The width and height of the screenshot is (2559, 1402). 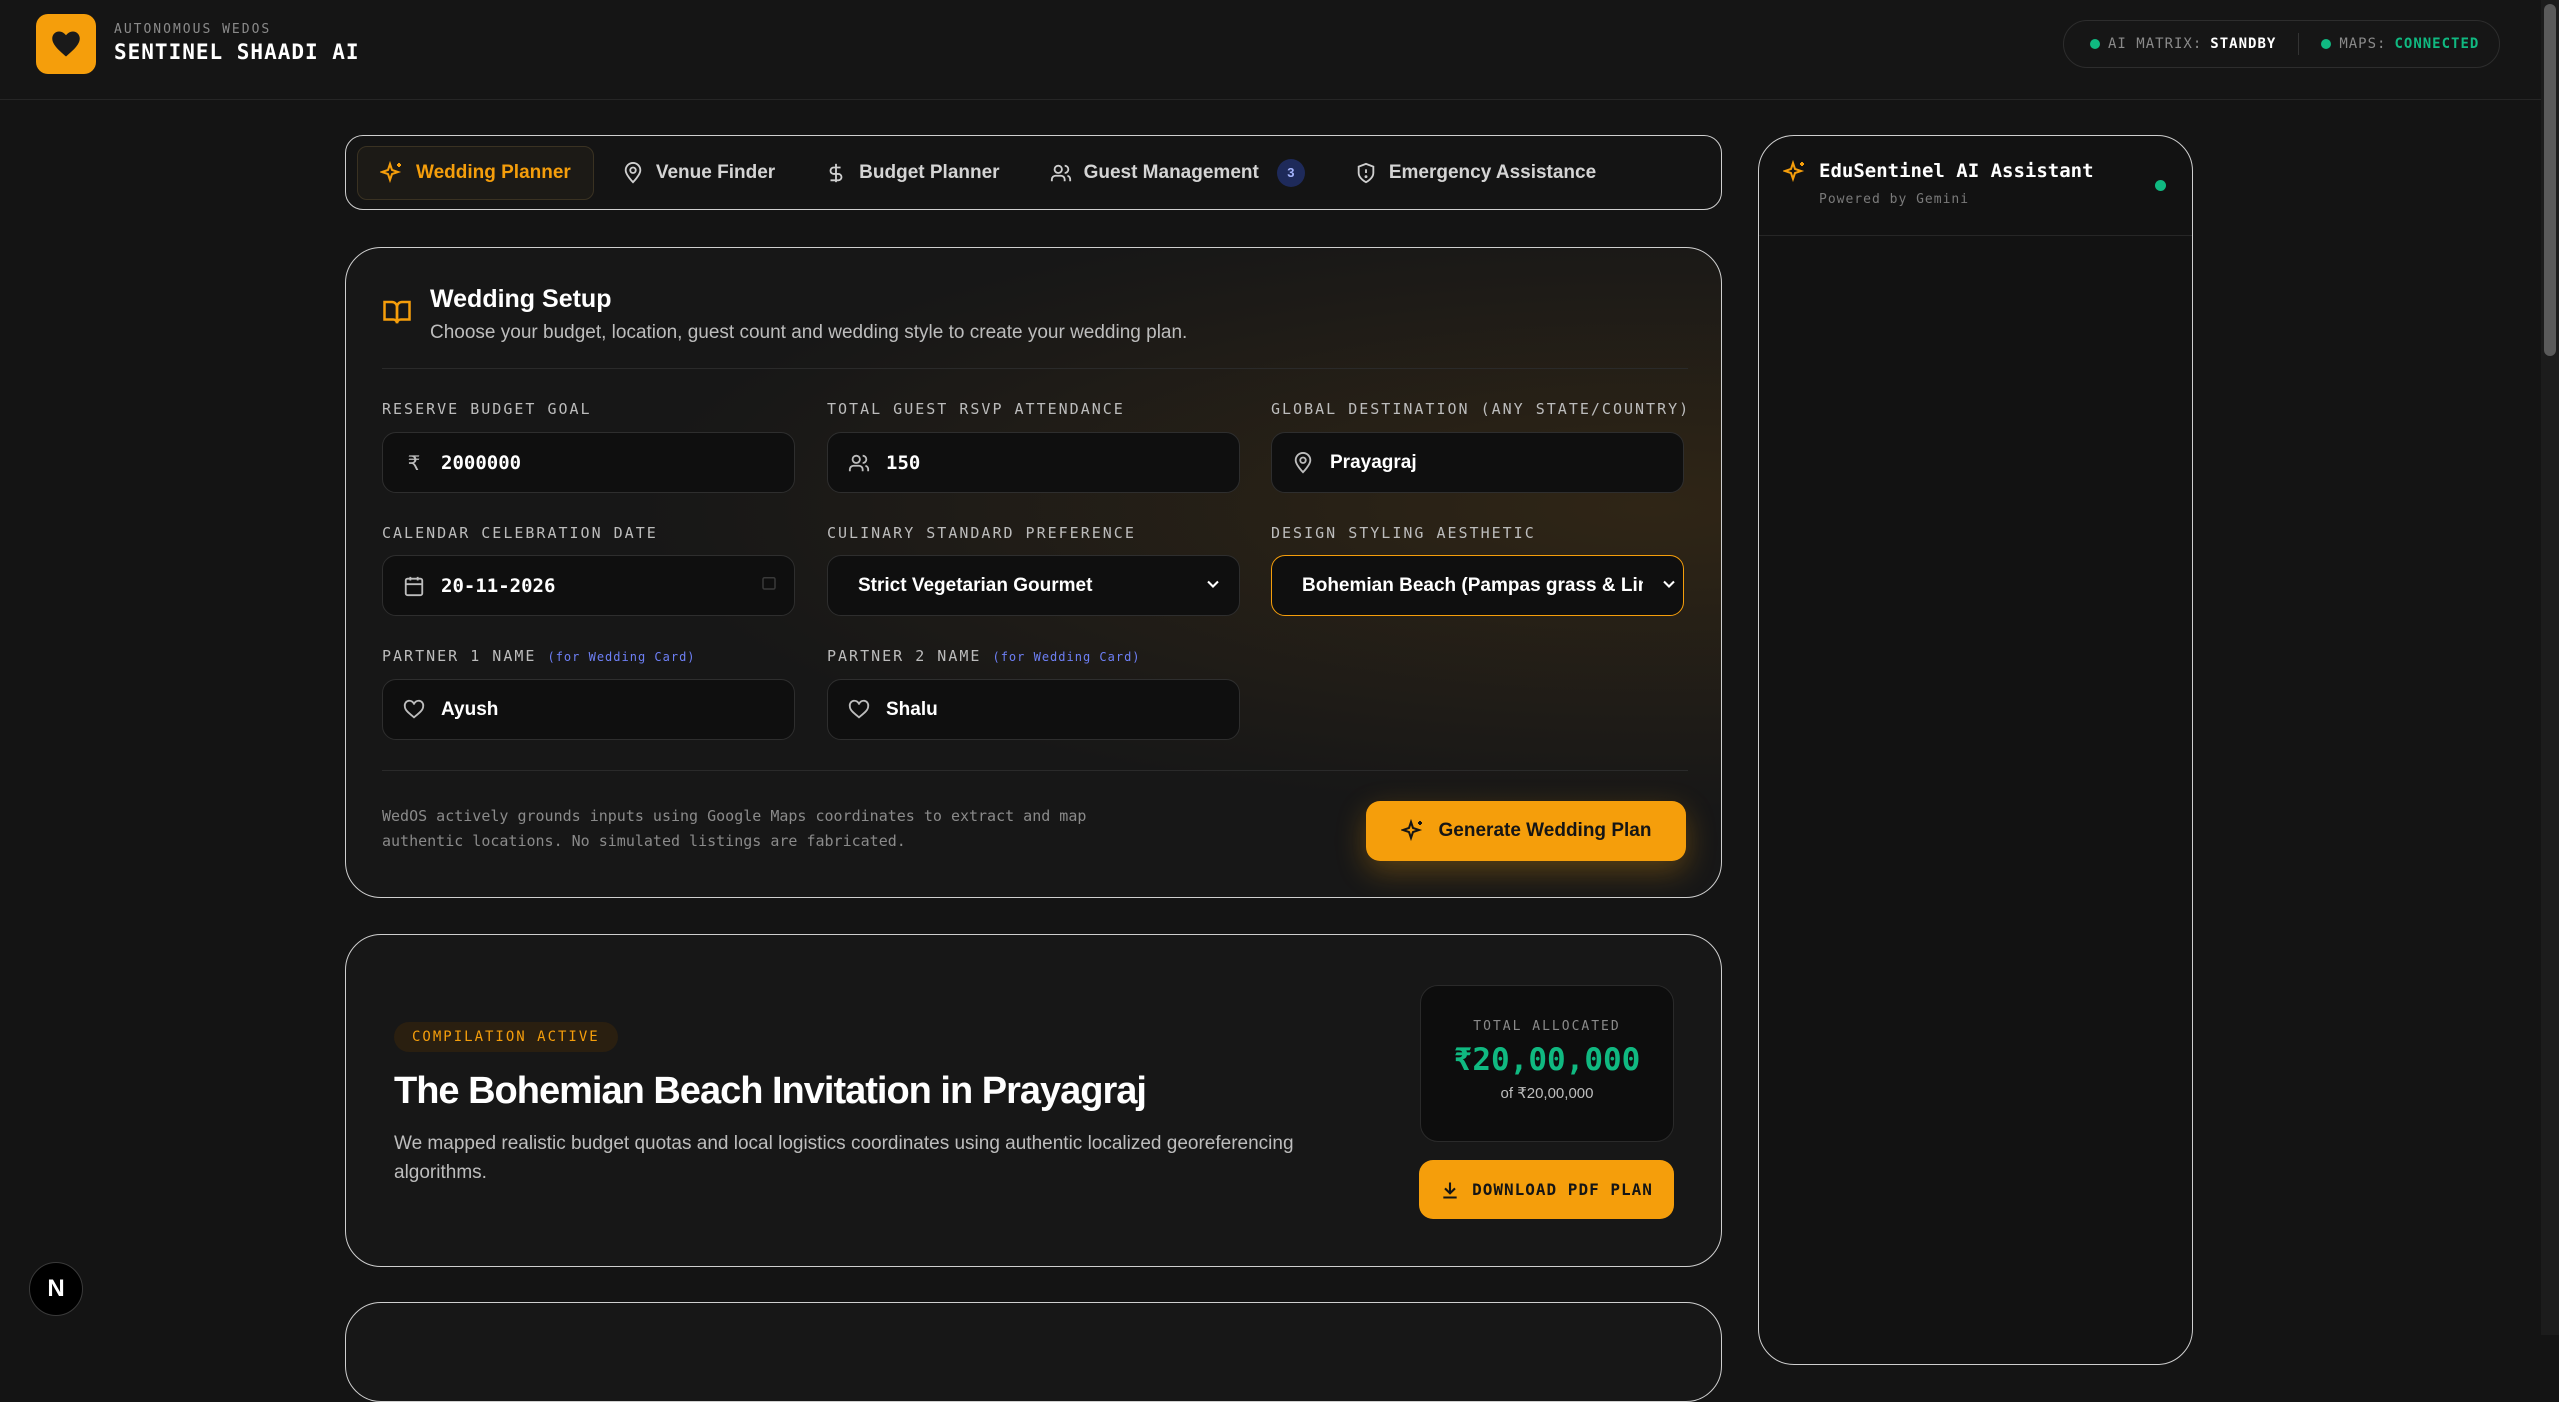 I want to click on guest-count-input: 150, so click(x=1033, y=462).